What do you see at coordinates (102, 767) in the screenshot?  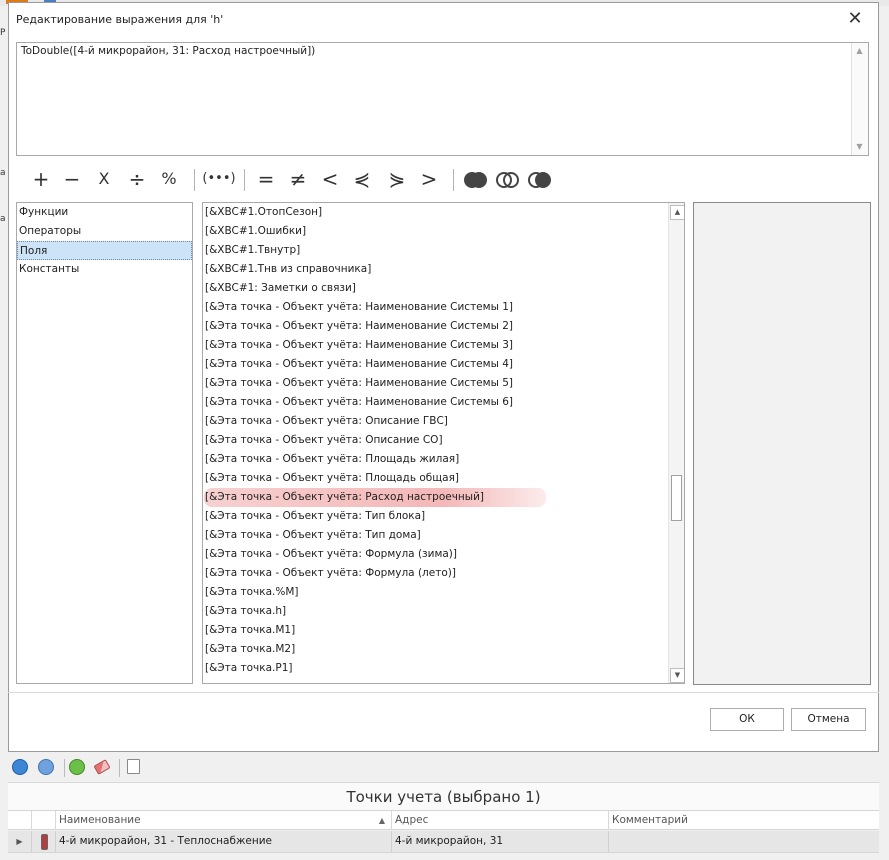 I see `eraser-icon` at bounding box center [102, 767].